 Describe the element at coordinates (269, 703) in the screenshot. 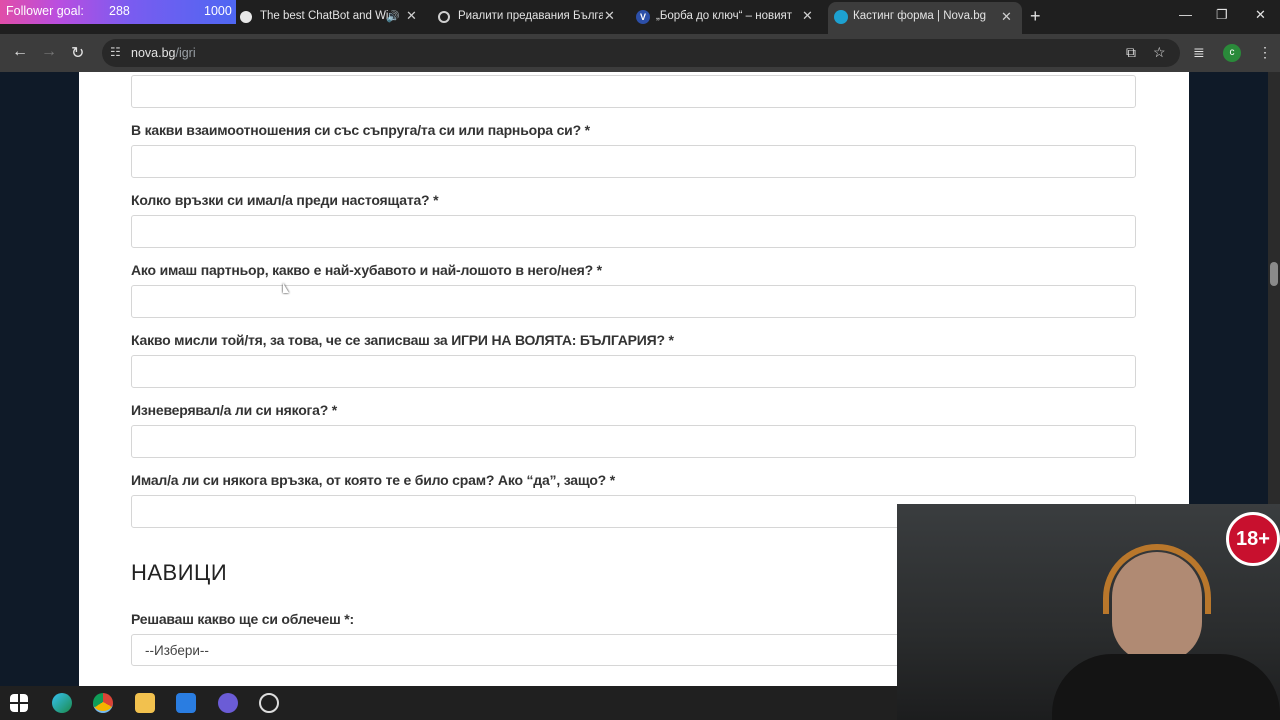

I see `obs-icon` at that location.